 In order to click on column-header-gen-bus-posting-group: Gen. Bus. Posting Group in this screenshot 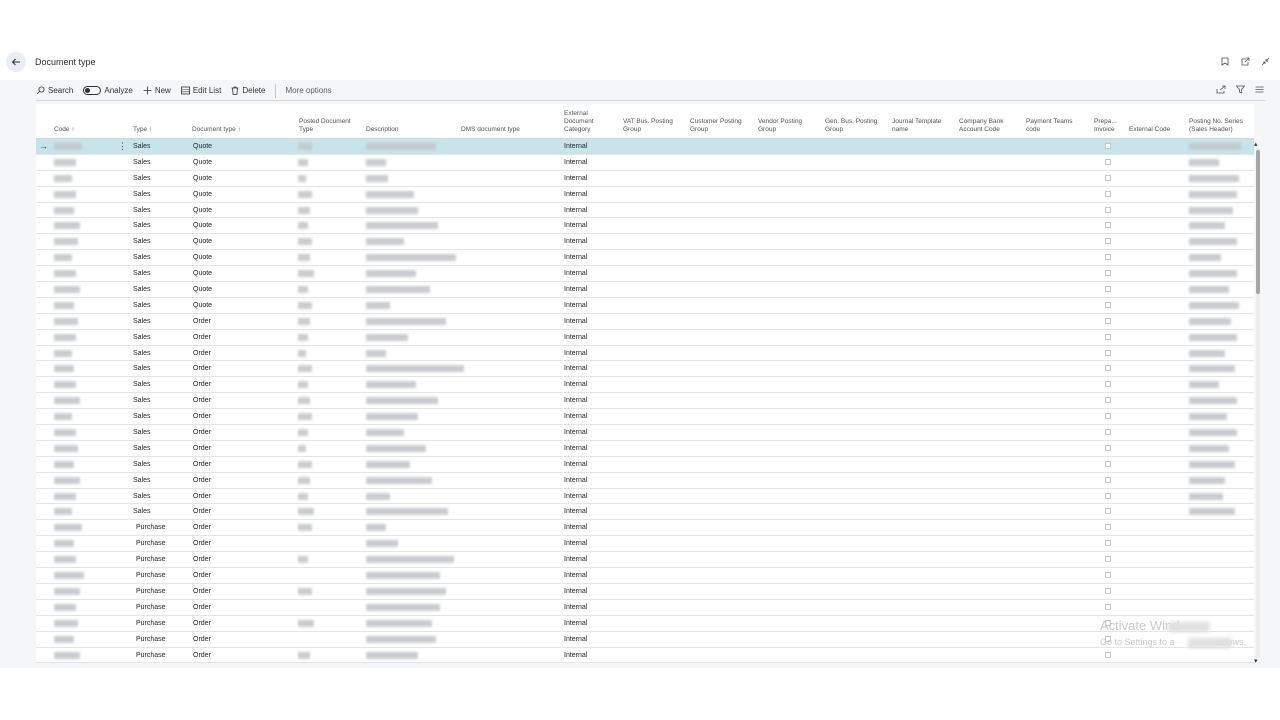, I will do `click(851, 126)`.